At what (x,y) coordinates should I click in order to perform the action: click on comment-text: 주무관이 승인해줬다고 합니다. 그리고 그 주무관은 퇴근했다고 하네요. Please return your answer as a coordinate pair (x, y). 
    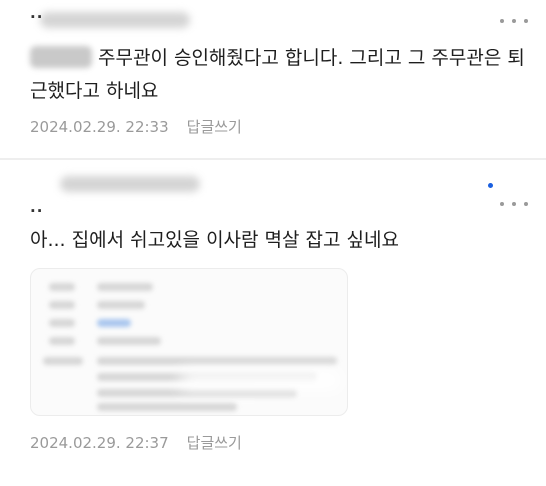
    Looking at the image, I should click on (280, 75).